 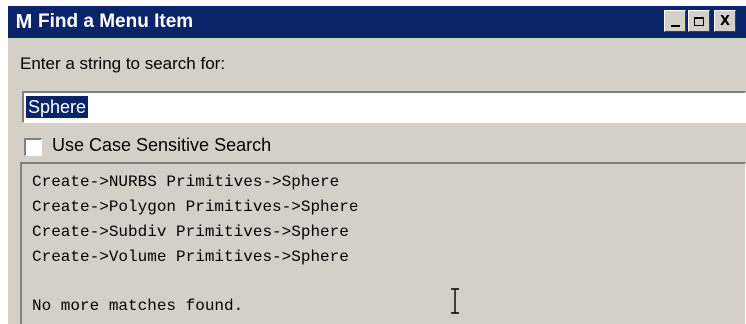 I want to click on minimize-button, so click(x=675, y=21).